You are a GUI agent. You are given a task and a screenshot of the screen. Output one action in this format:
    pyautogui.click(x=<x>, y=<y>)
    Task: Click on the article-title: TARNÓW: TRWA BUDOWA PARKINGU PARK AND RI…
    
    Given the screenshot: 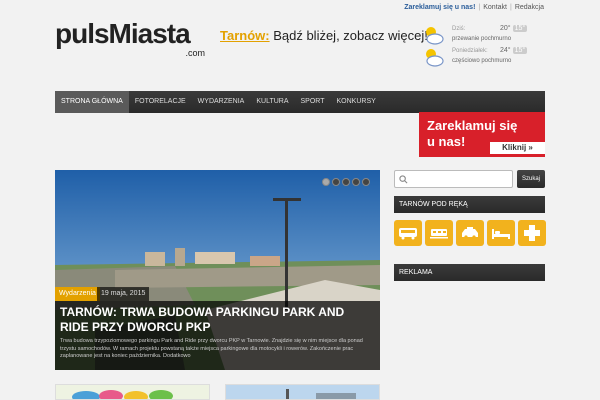 What is the action you would take?
    pyautogui.click(x=217, y=320)
    